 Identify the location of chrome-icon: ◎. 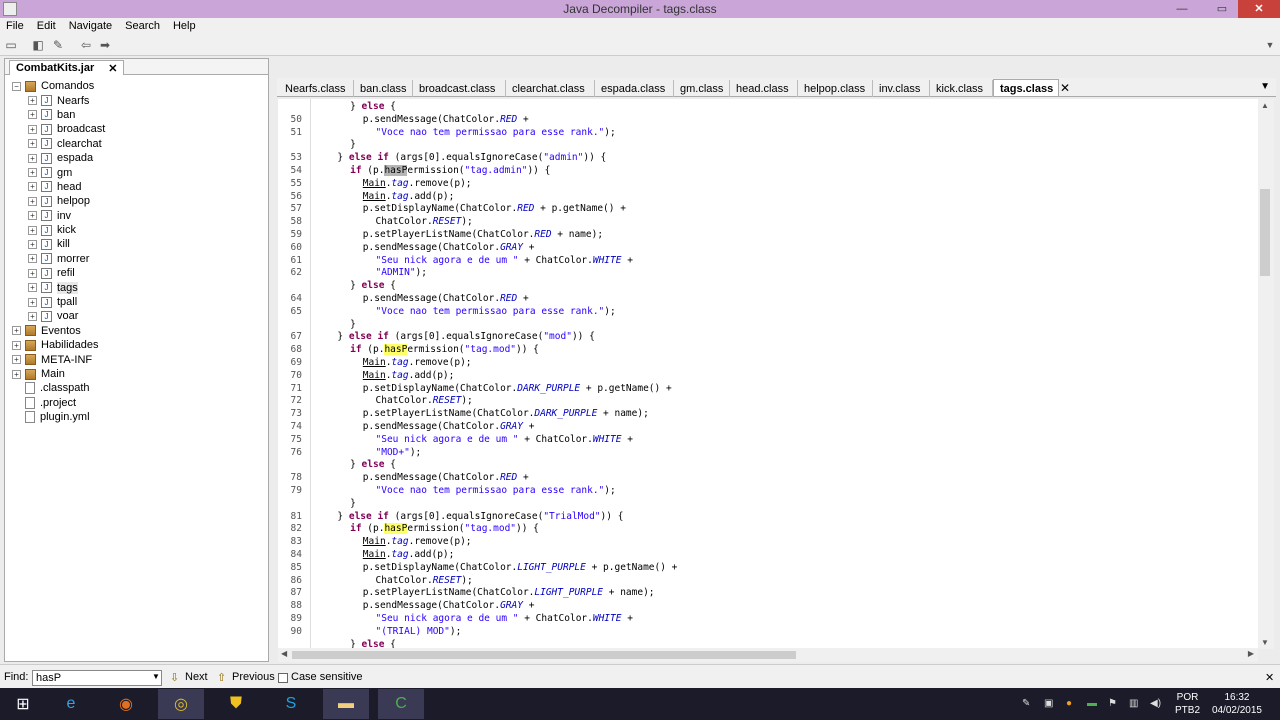
(181, 704).